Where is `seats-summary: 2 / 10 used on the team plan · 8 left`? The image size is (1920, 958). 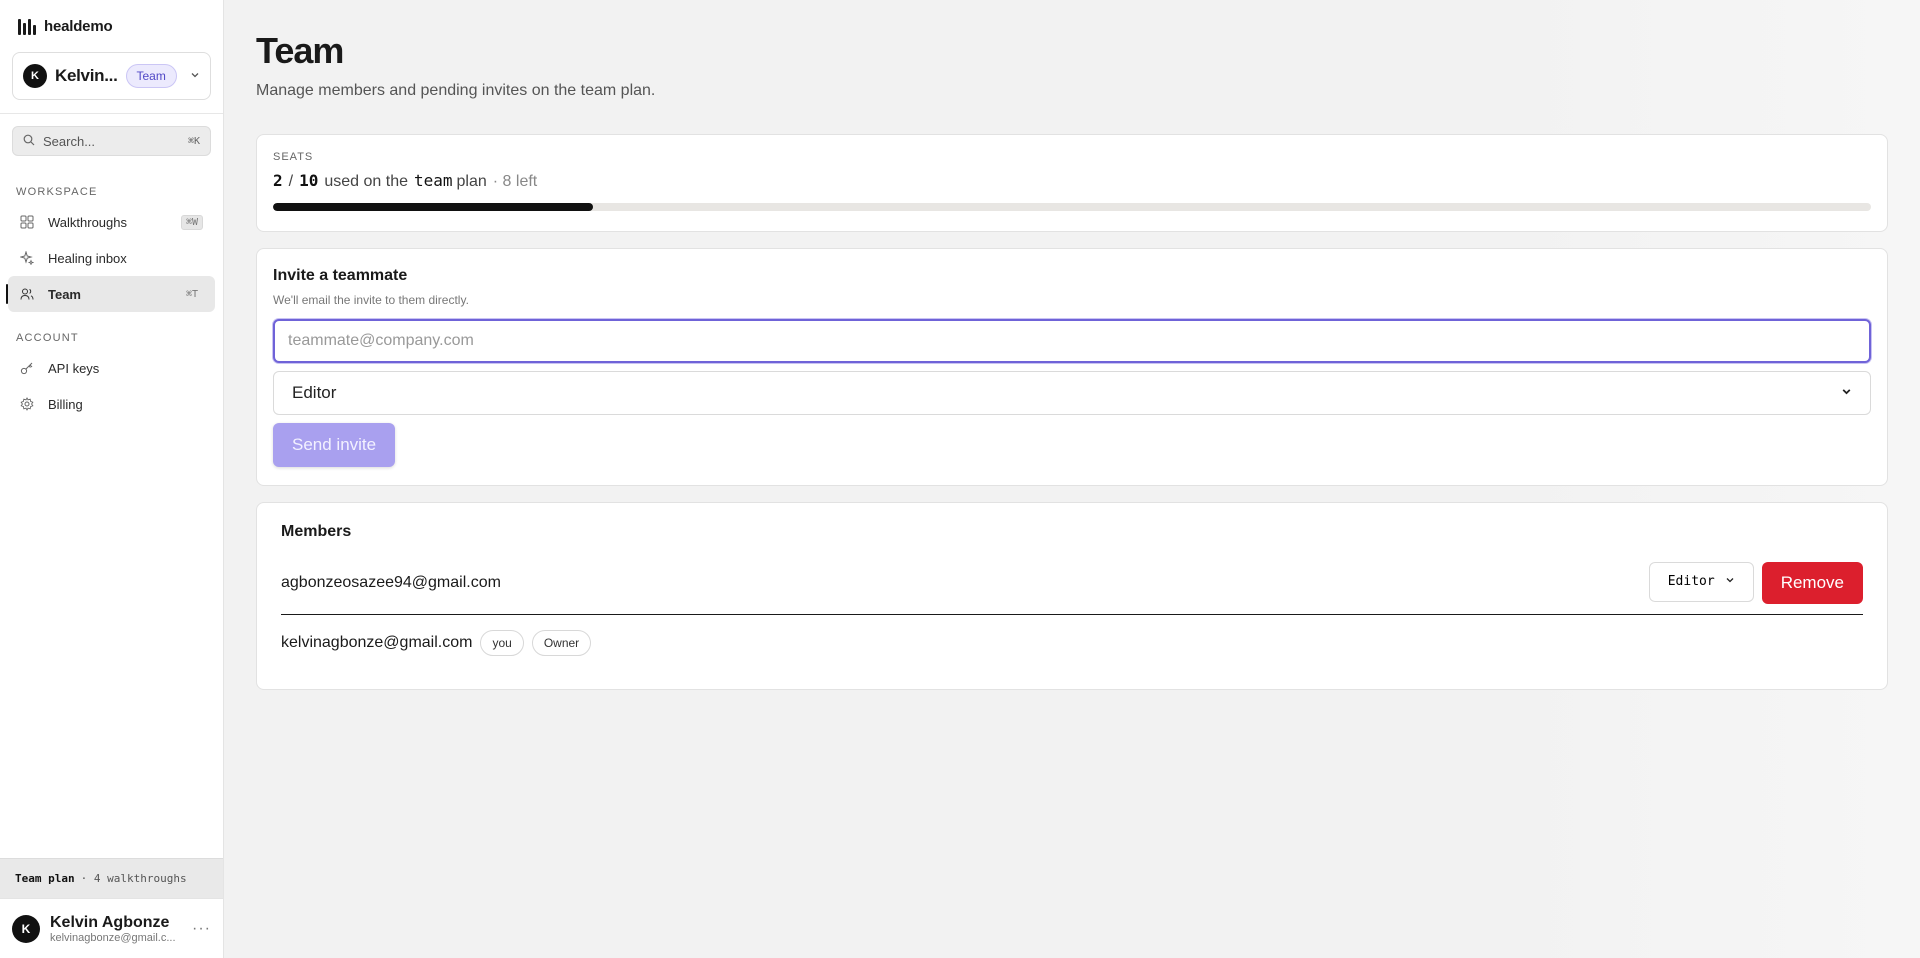 seats-summary: 2 / 10 used on the team plan · 8 left is located at coordinates (1072, 181).